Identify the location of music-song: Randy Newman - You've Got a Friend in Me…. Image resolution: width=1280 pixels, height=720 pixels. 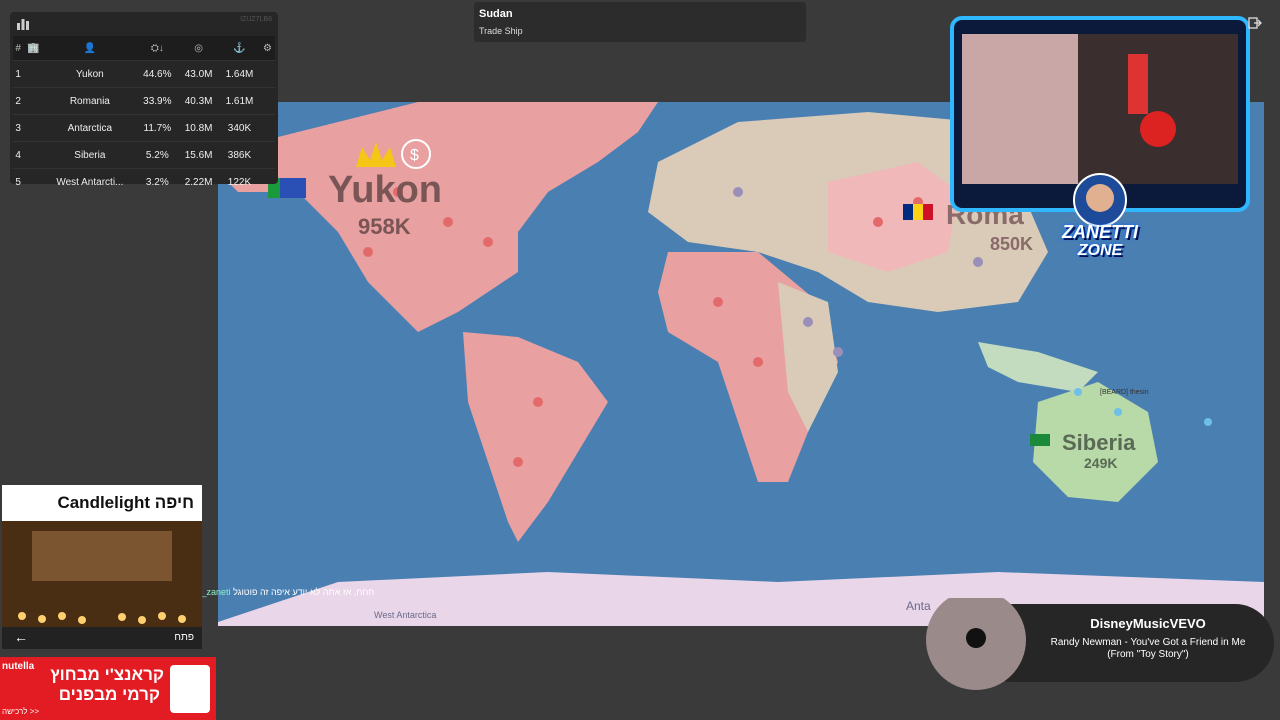
(1148, 648).